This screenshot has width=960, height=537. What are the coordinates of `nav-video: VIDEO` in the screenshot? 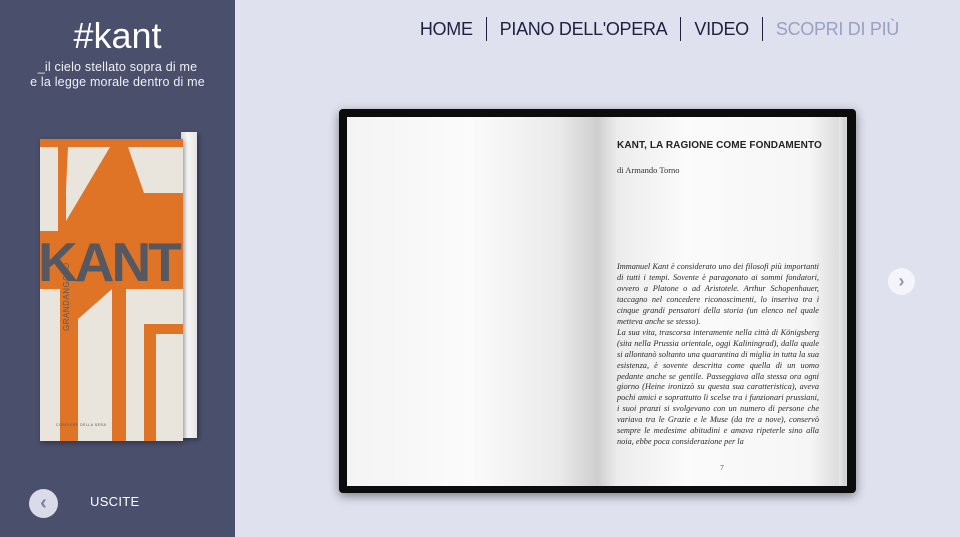 It's located at (721, 29).